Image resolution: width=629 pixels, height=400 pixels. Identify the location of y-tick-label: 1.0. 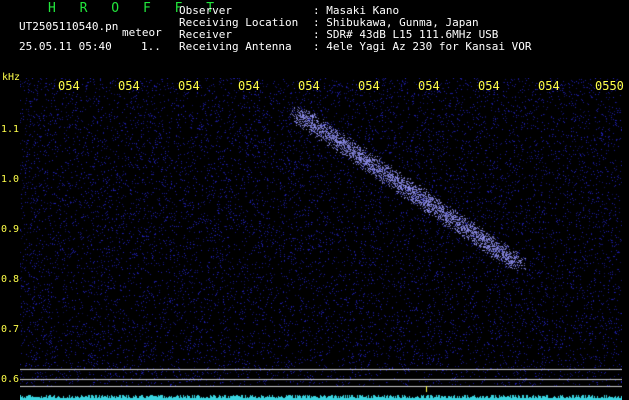
(10, 179).